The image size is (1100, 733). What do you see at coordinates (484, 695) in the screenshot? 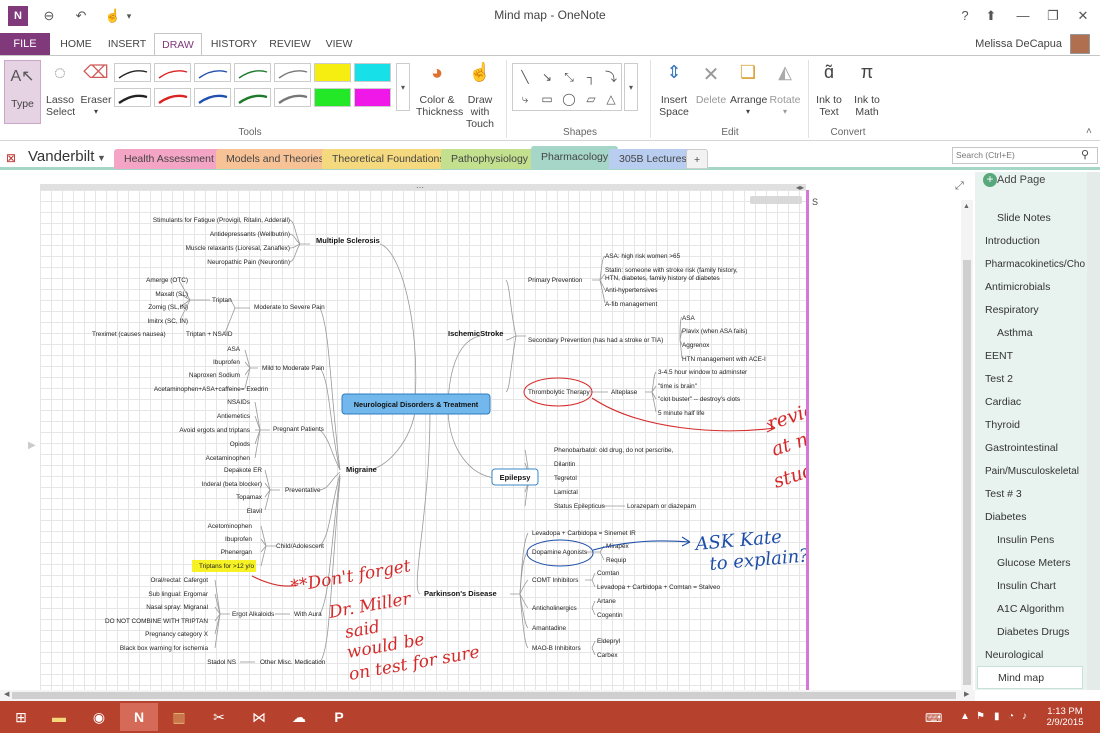
I see `horizontal-scroll-thumb` at bounding box center [484, 695].